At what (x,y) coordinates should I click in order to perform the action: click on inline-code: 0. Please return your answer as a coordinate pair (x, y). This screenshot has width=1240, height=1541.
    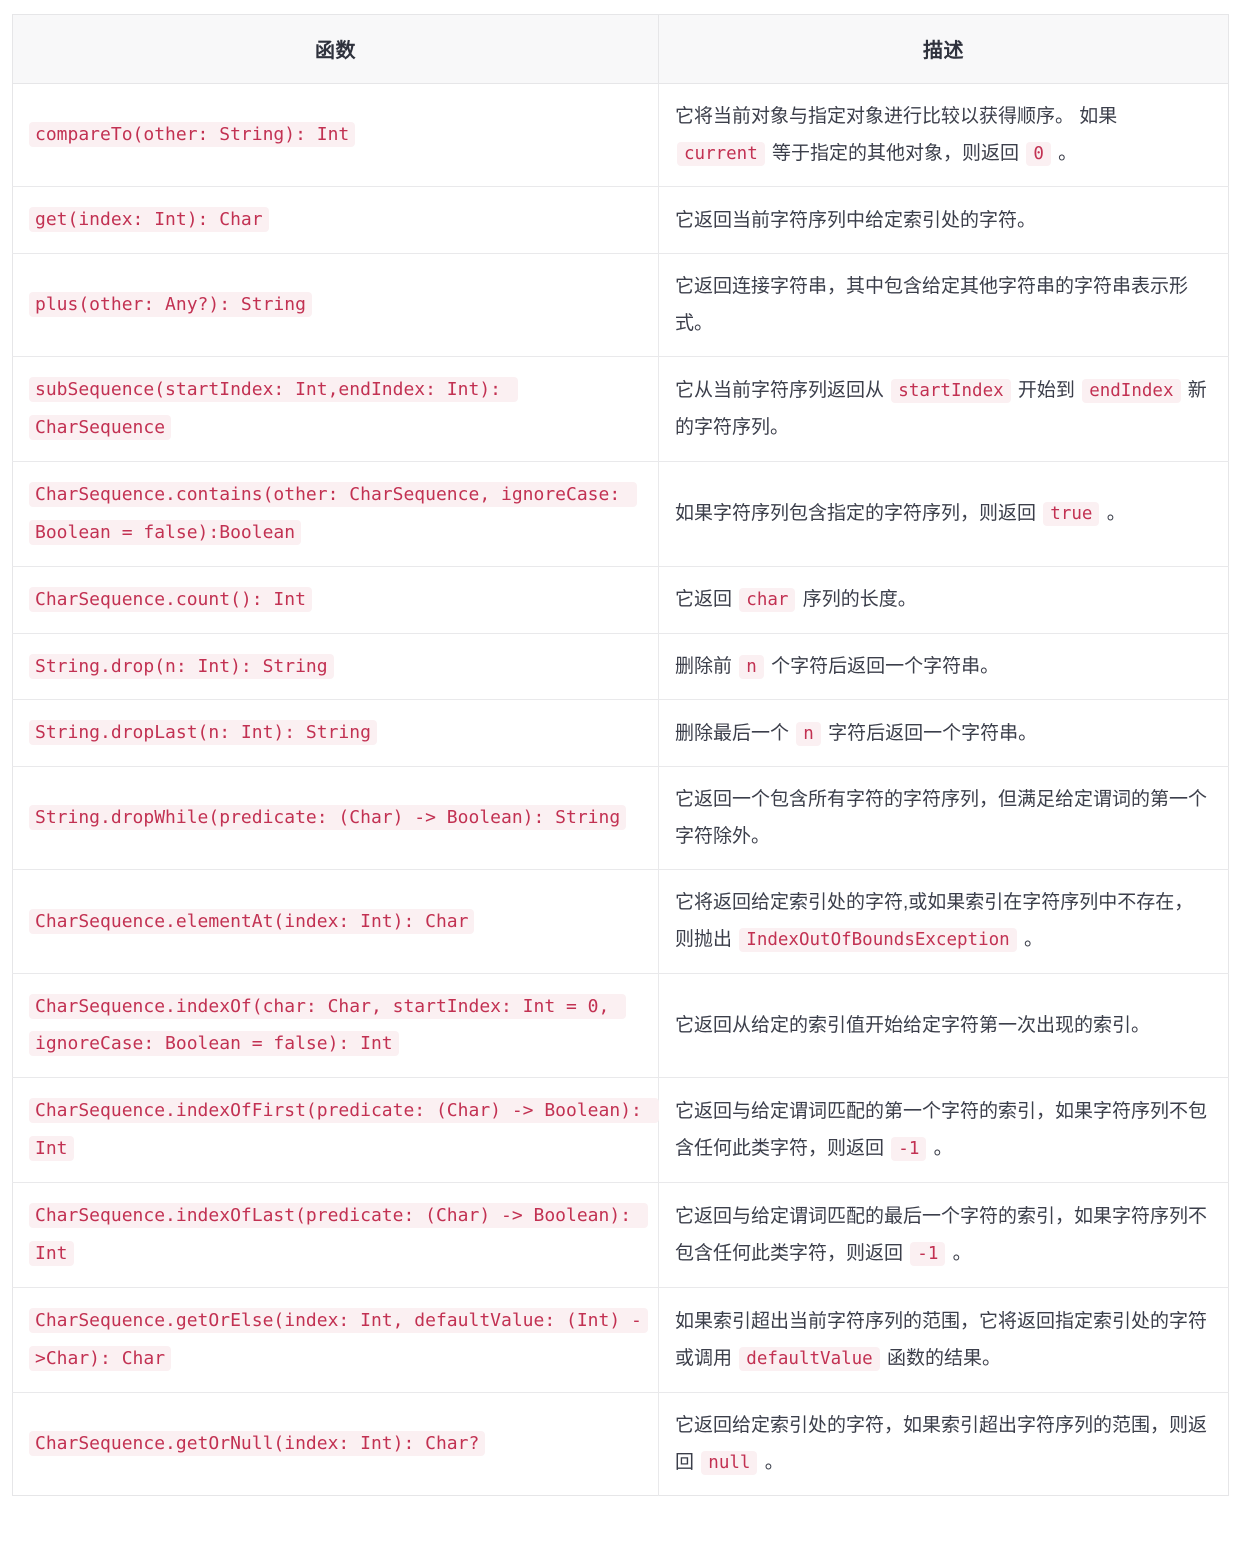
    Looking at the image, I should click on (1038, 154).